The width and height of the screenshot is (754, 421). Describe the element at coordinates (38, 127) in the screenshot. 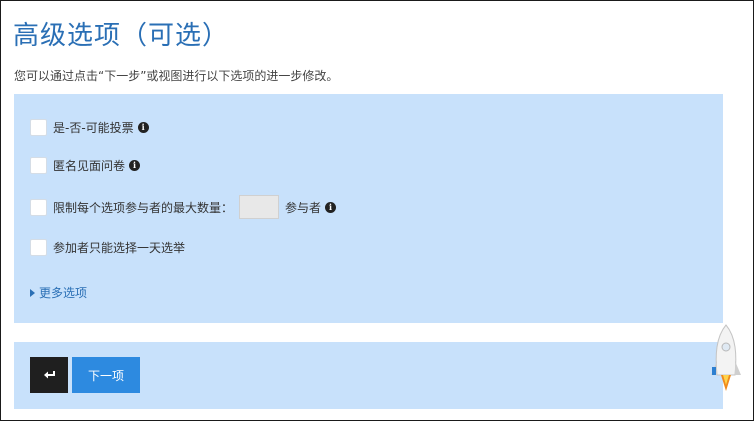

I see `yes-no-maybe-checkbox` at that location.